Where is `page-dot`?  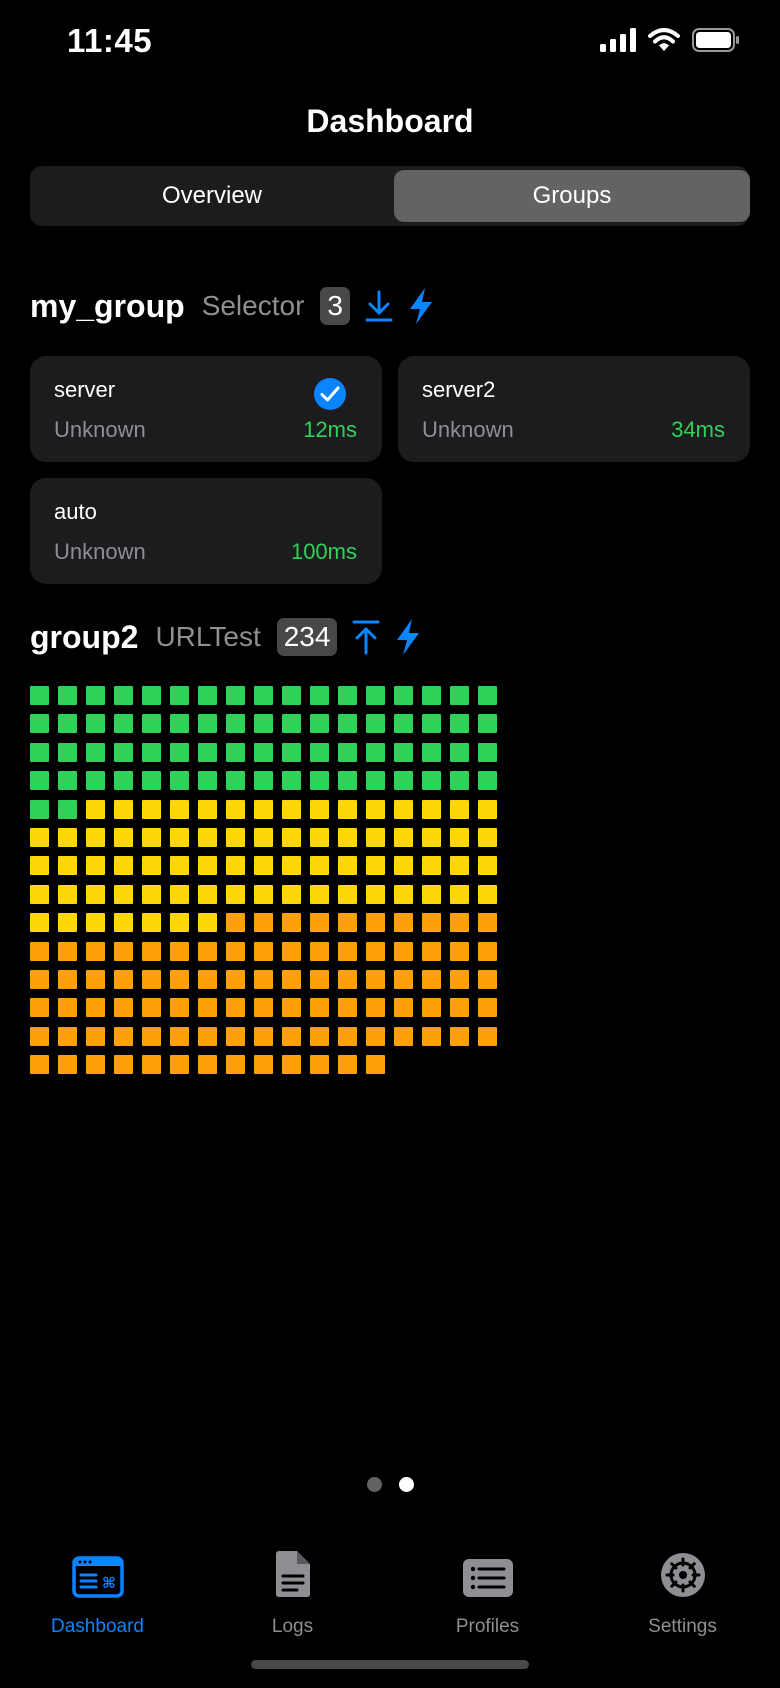 page-dot is located at coordinates (374, 1484).